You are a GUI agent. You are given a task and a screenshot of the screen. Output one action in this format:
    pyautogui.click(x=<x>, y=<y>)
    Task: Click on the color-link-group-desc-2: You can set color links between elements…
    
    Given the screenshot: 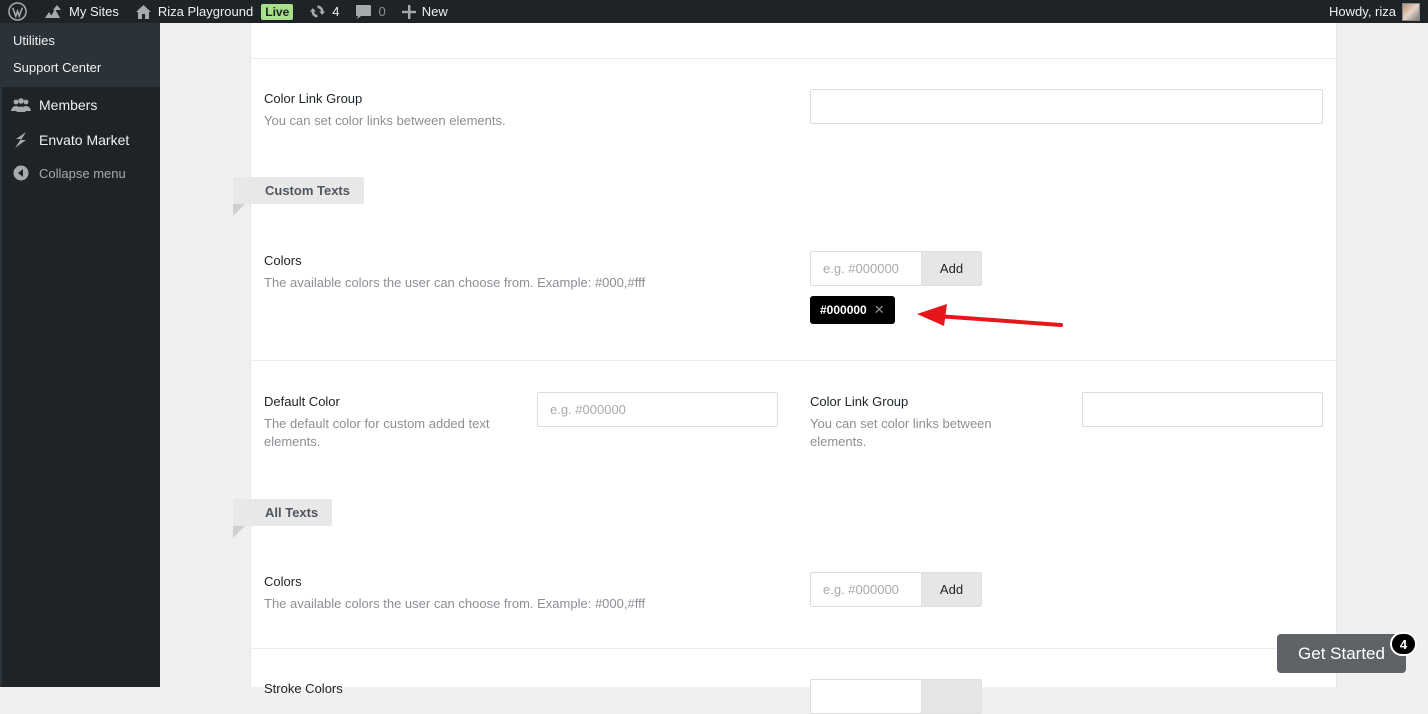 What is the action you would take?
    pyautogui.click(x=901, y=432)
    